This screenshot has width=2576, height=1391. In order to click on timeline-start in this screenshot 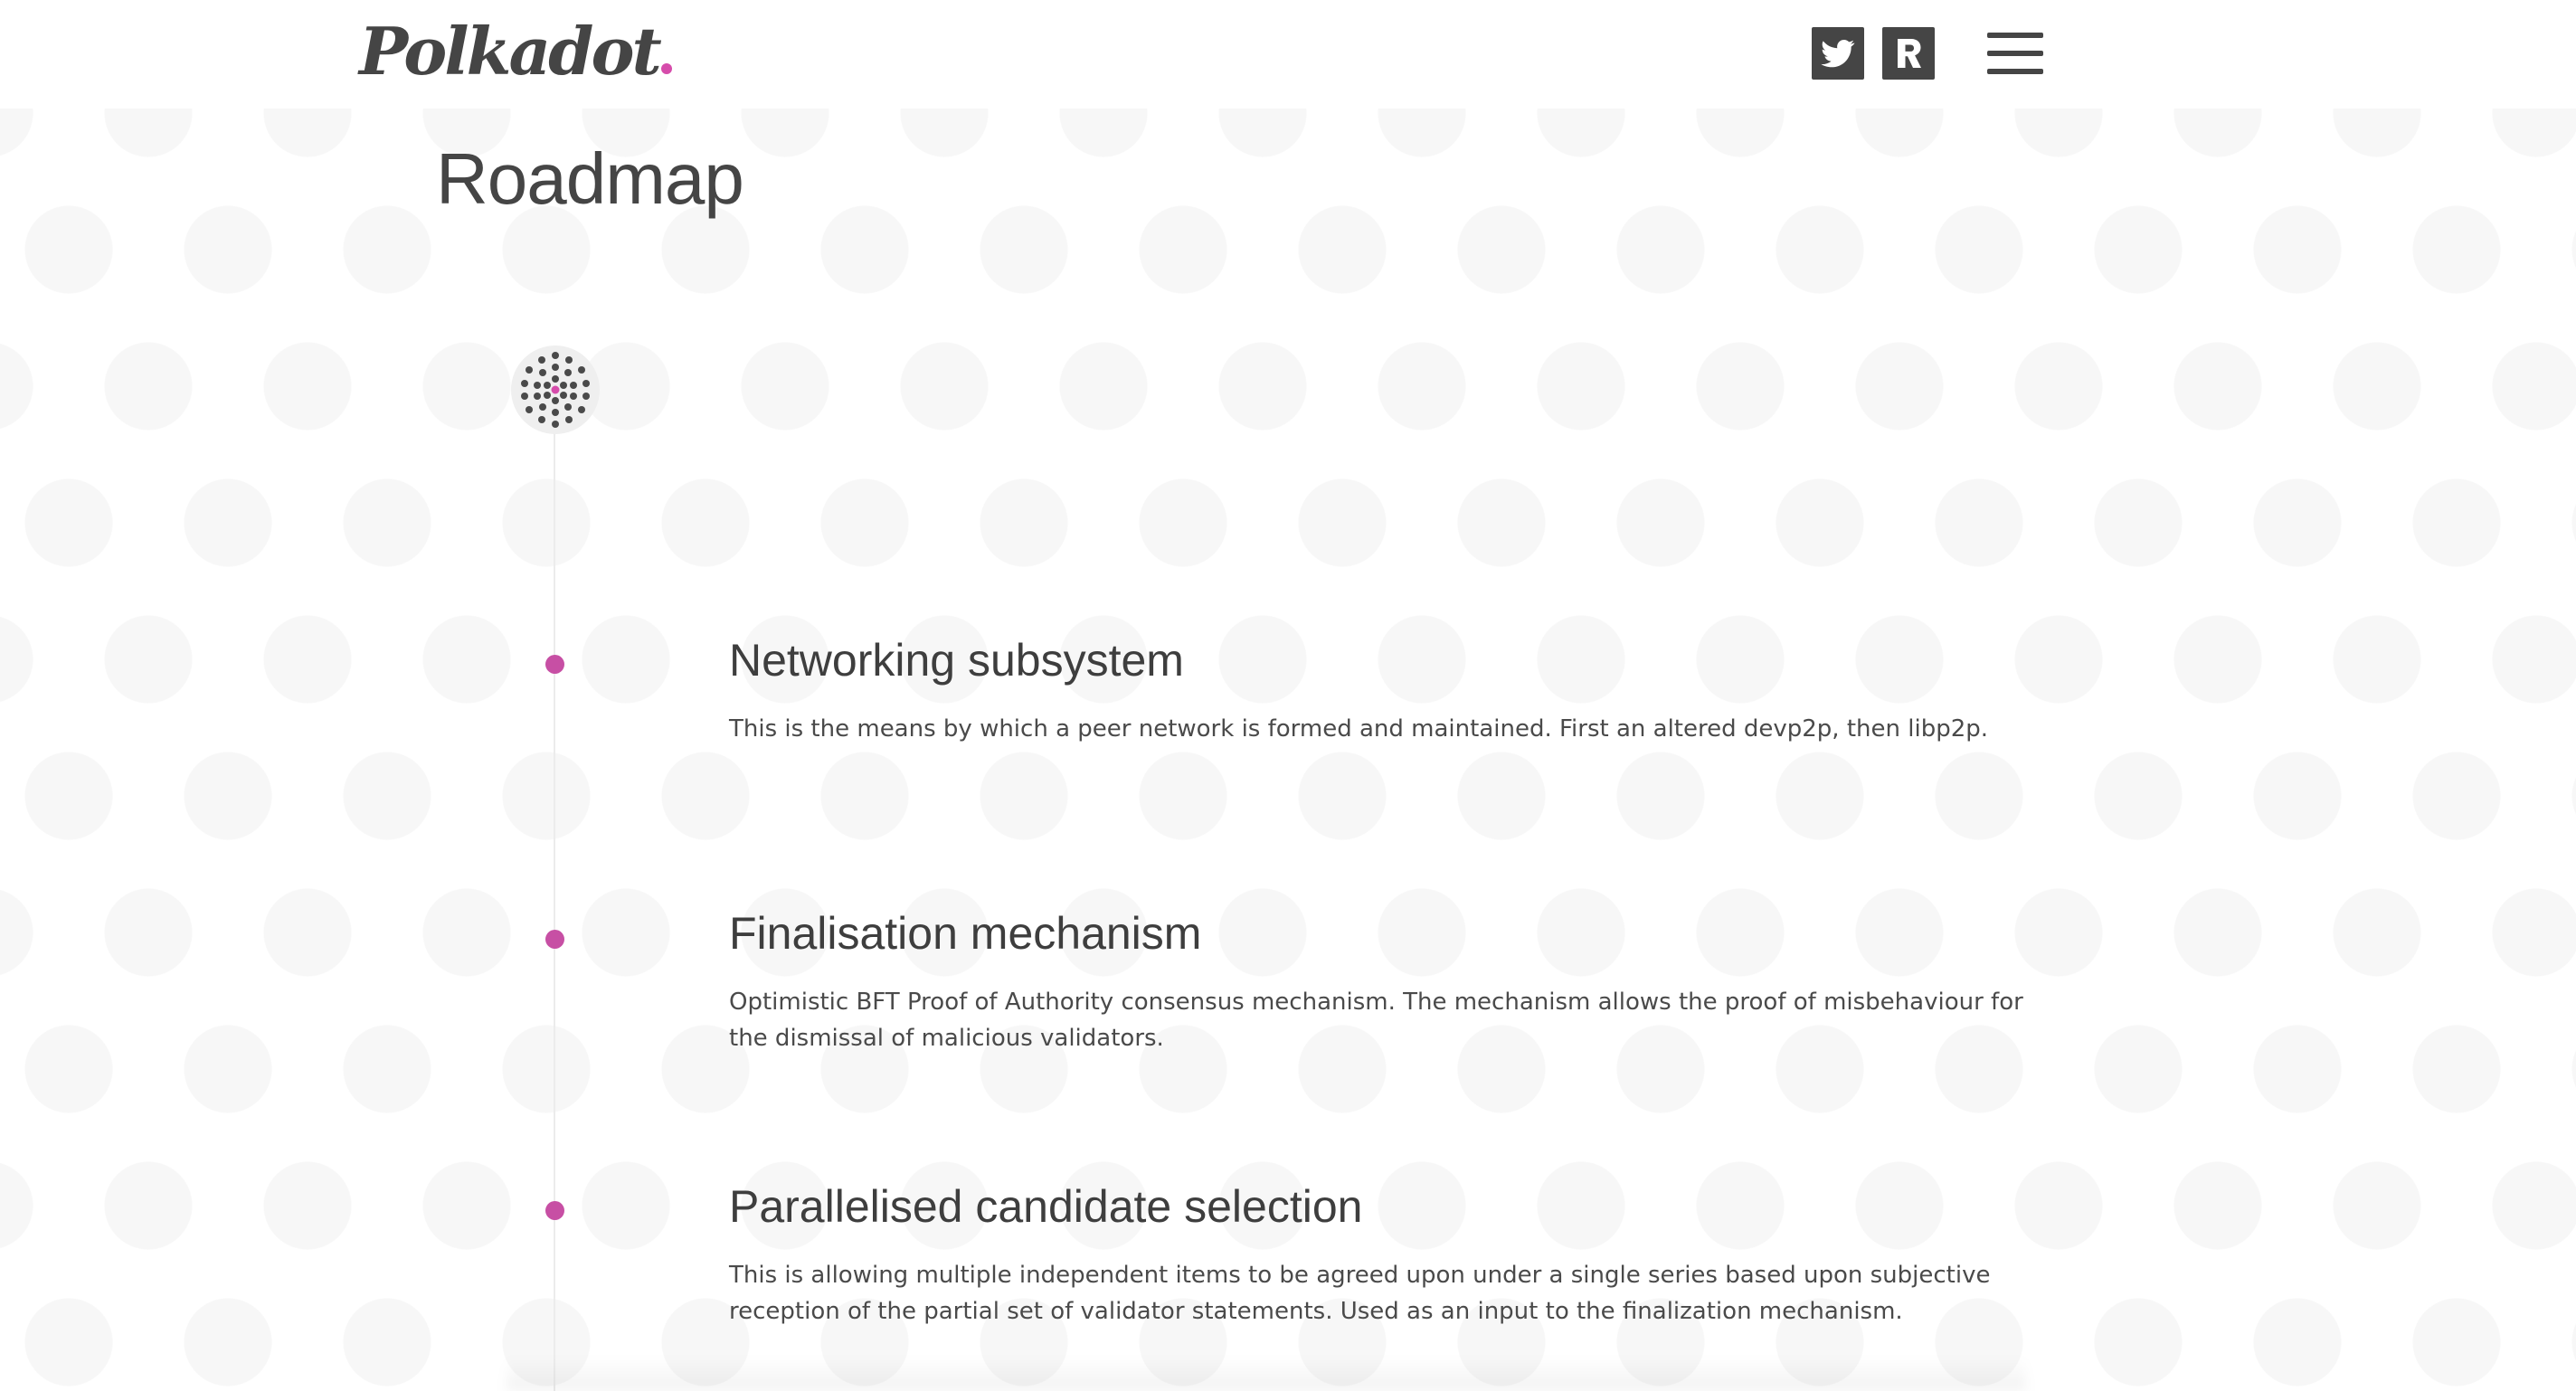, I will do `click(555, 389)`.